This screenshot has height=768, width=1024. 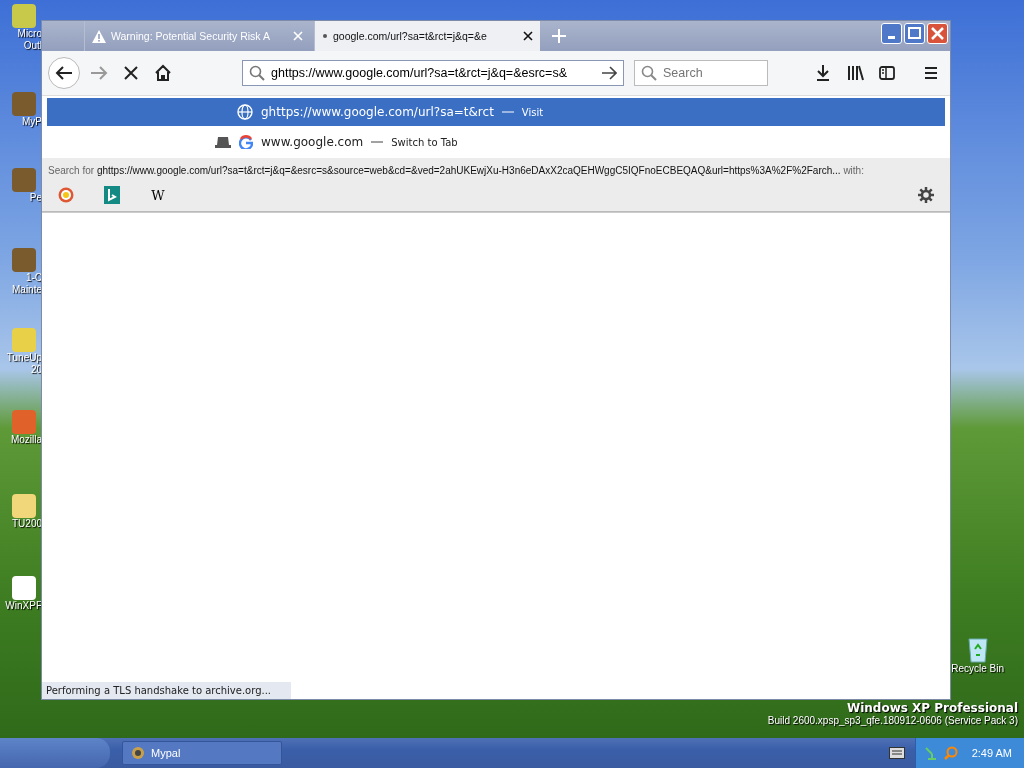 I want to click on home-icon, so click(x=163, y=73).